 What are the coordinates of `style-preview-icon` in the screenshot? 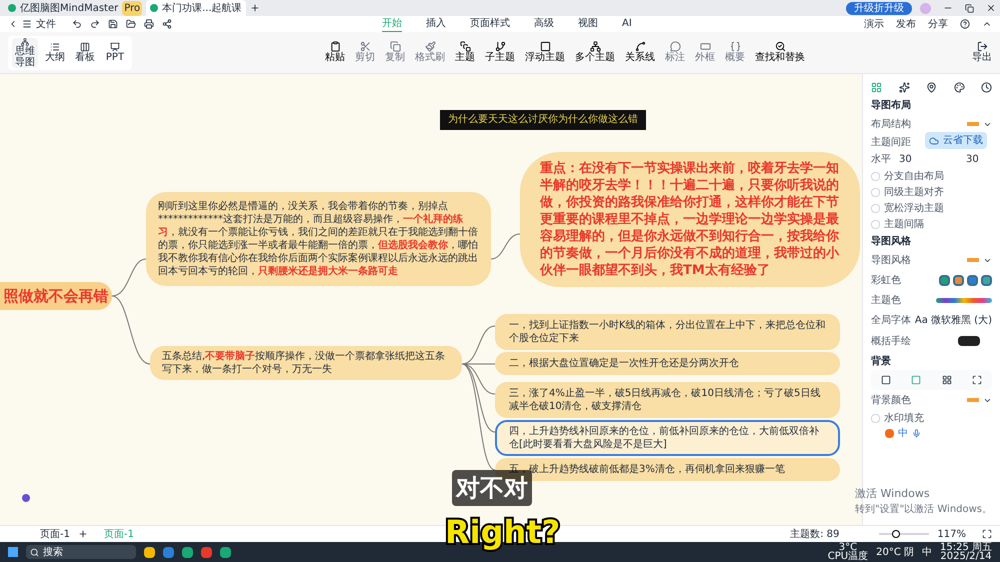 It's located at (973, 124).